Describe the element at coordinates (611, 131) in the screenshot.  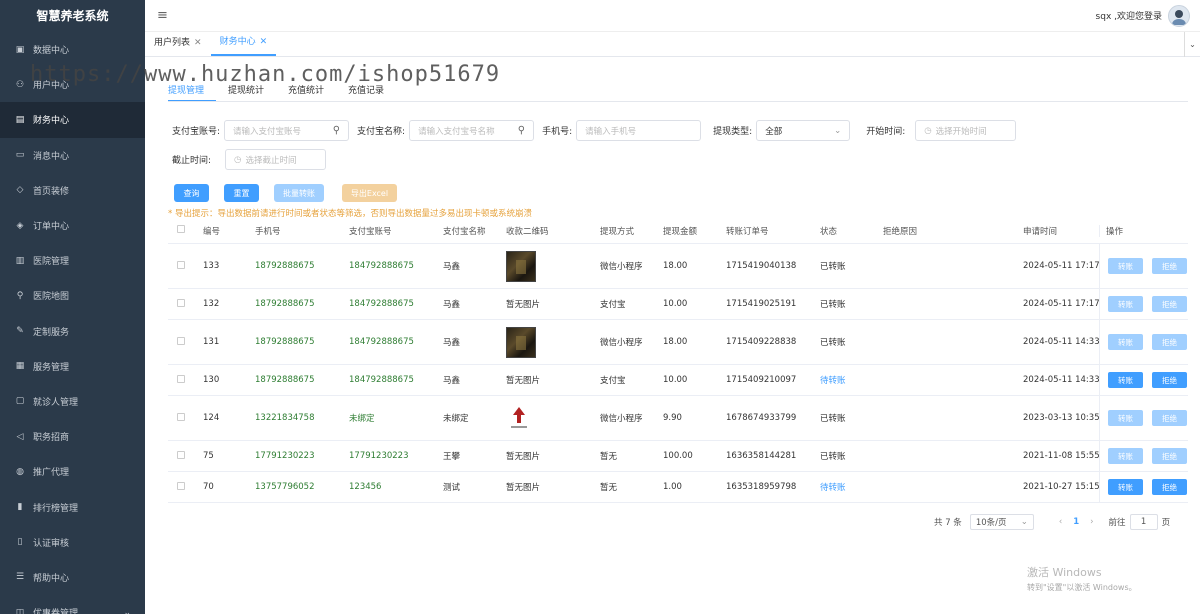
I see `placeholder: 请输入手机号` at that location.